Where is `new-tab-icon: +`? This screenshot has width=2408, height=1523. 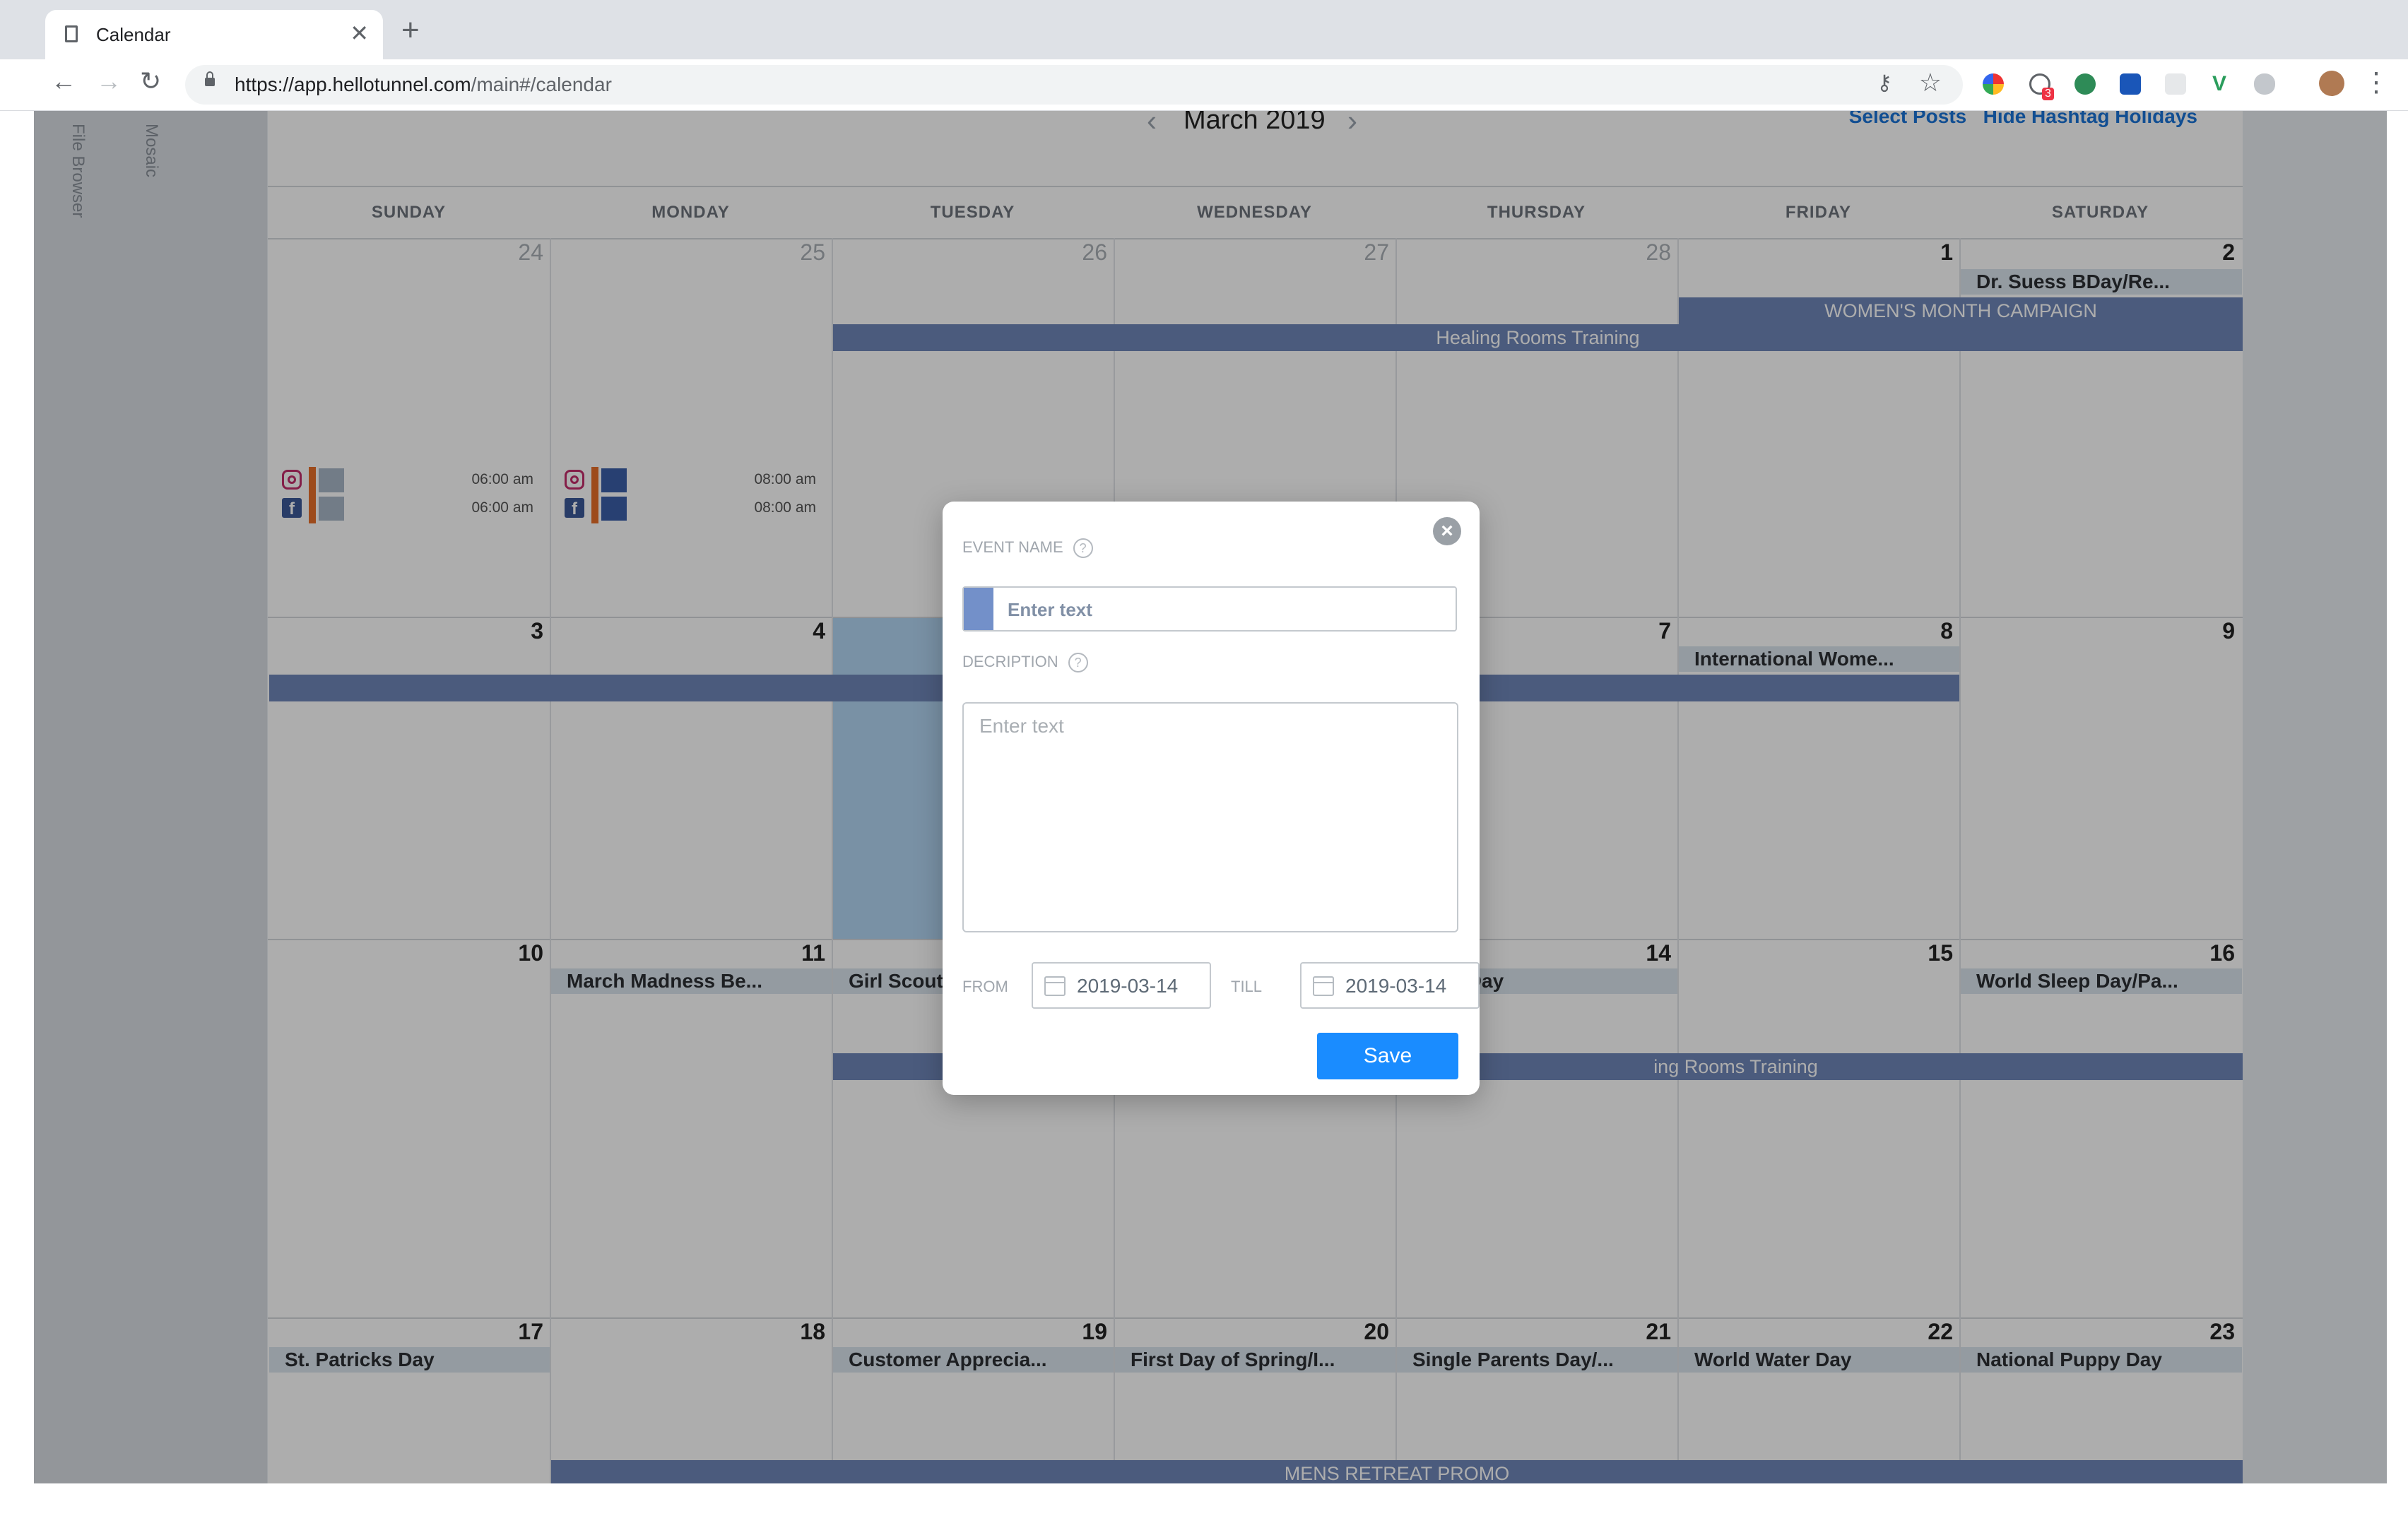
new-tab-icon: + is located at coordinates (410, 30).